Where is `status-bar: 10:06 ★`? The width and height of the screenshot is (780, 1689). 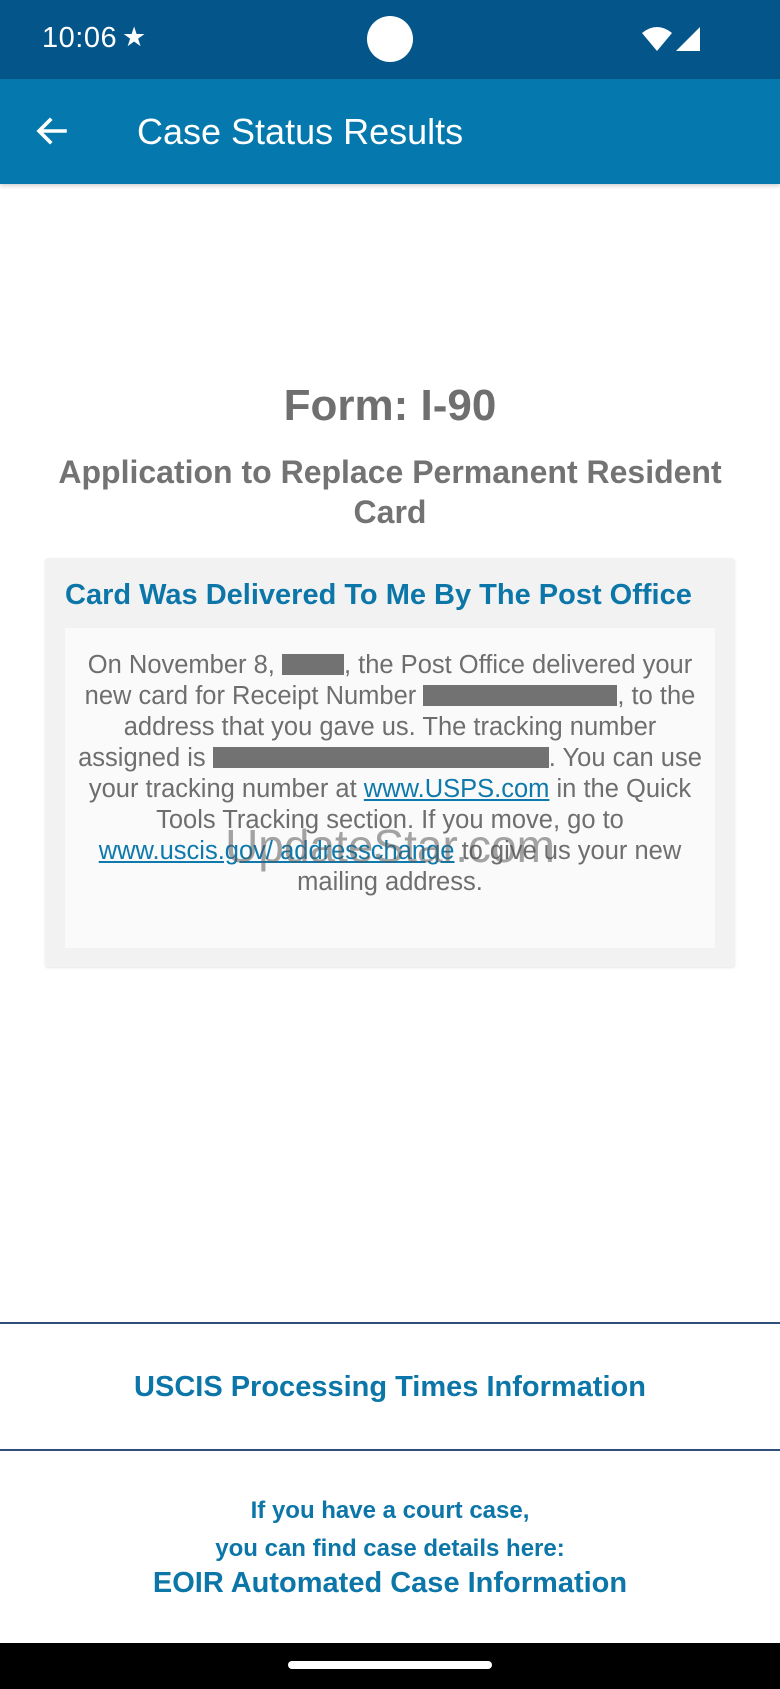
status-bar: 10:06 ★ is located at coordinates (390, 39).